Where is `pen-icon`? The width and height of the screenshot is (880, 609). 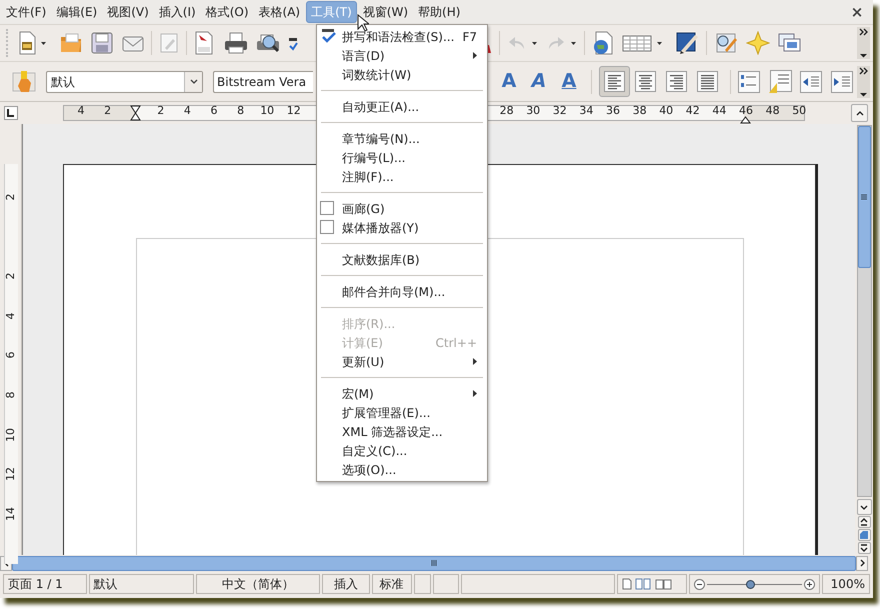 pen-icon is located at coordinates (687, 43).